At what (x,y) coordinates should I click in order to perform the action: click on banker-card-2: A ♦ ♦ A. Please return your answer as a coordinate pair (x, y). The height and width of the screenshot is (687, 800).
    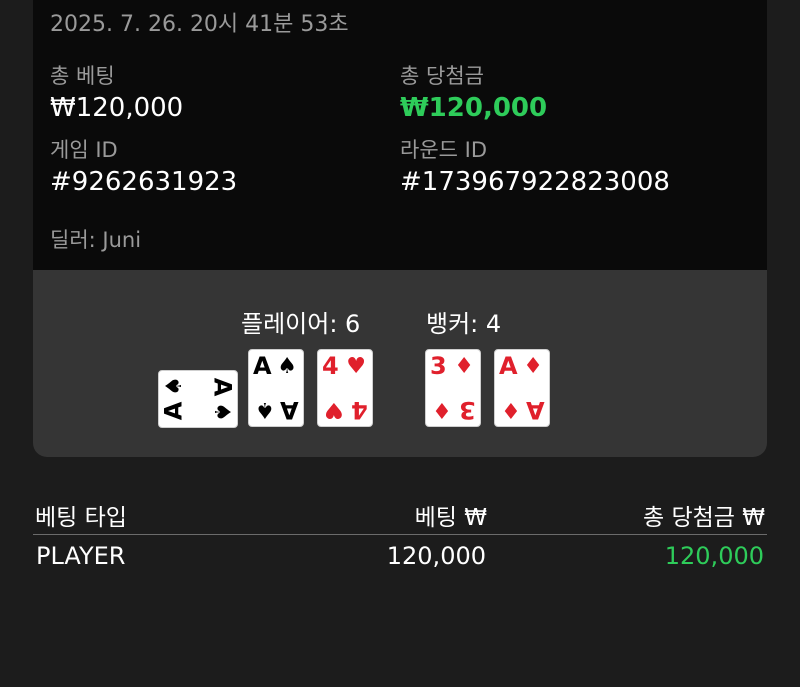
    Looking at the image, I should click on (522, 388).